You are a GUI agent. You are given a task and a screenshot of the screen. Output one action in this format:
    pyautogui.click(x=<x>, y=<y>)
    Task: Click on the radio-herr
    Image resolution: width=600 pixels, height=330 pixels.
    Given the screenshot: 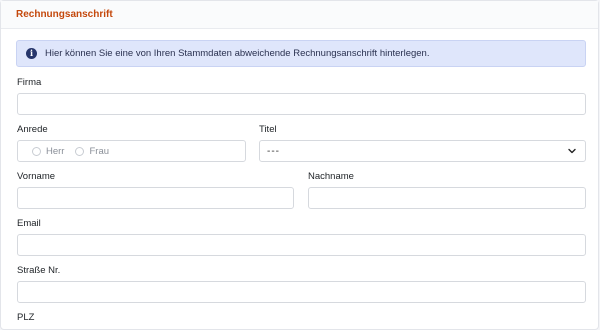 What is the action you would take?
    pyautogui.click(x=36, y=151)
    